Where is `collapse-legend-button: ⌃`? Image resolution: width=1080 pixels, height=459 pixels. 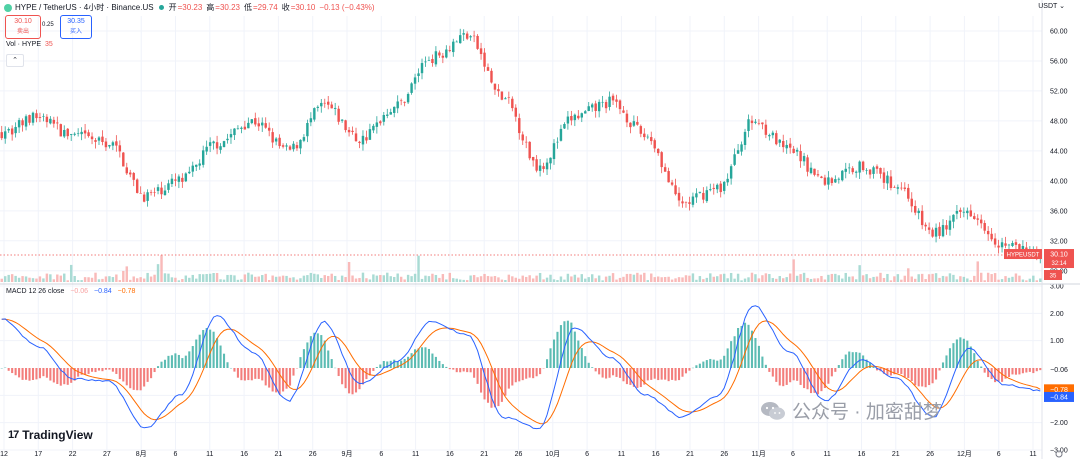 collapse-legend-button: ⌃ is located at coordinates (15, 60).